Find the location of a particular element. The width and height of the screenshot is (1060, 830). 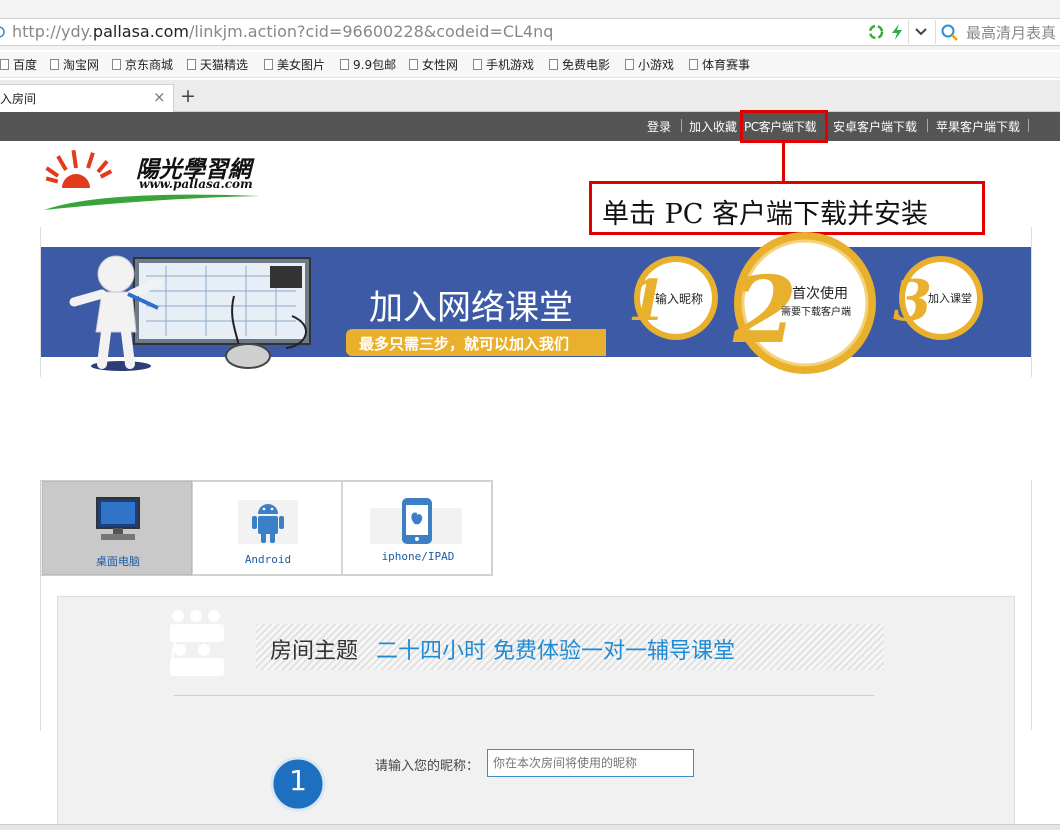

device-label-android: Android is located at coordinates (268, 559).